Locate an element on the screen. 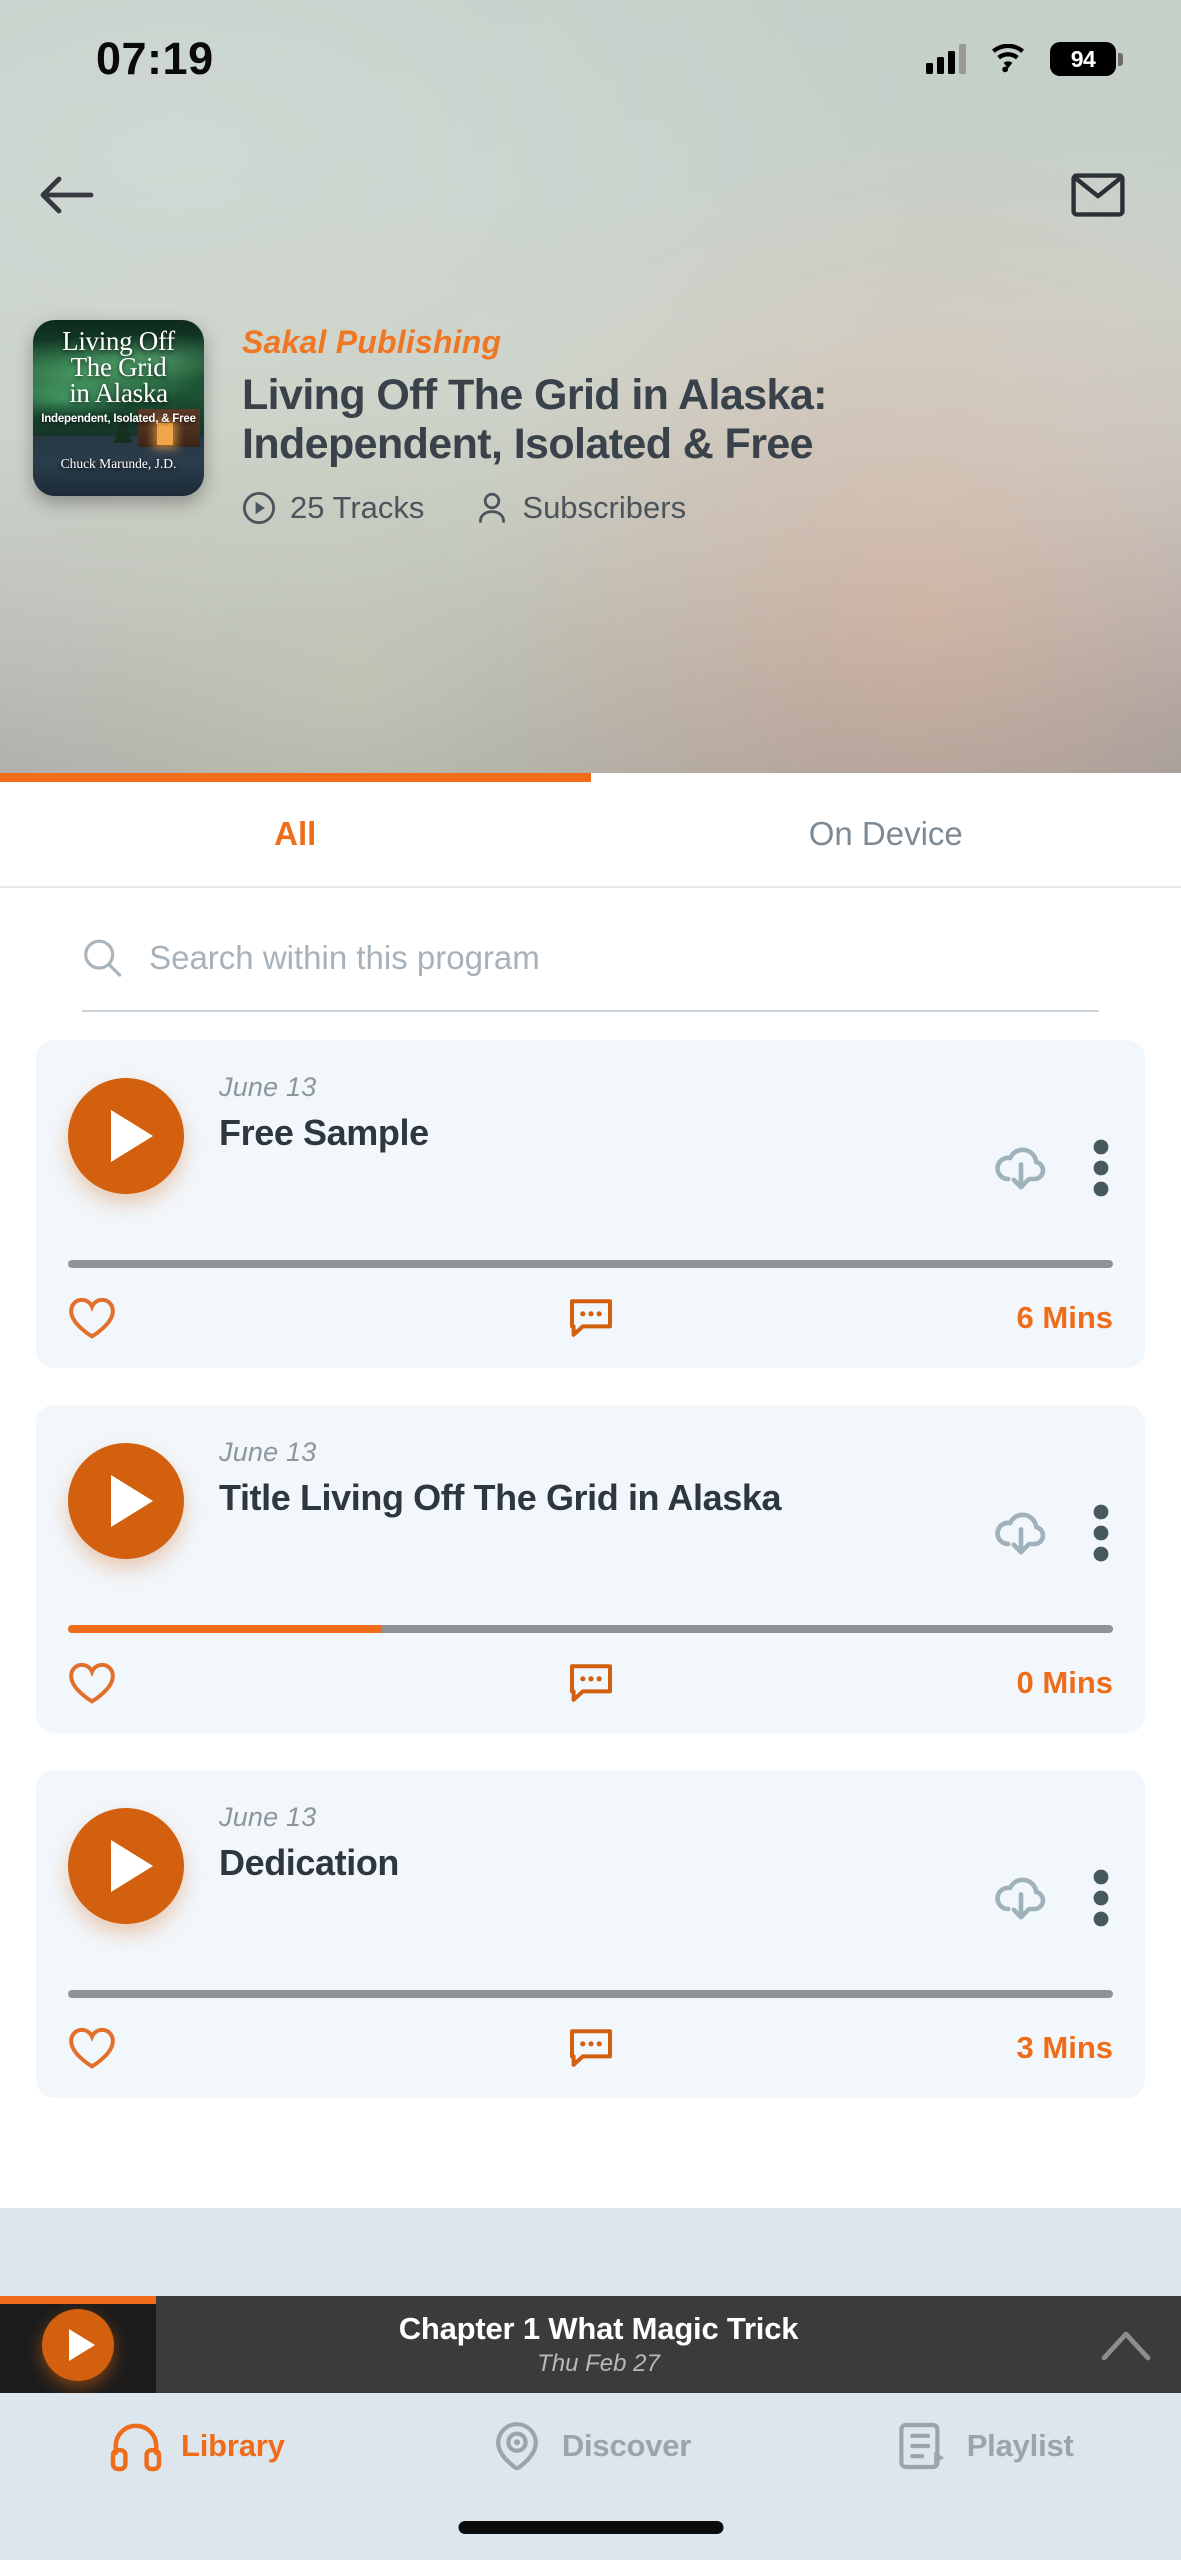 This screenshot has height=2560, width=1181. nav-label-playlist: Playlist is located at coordinates (1020, 2445).